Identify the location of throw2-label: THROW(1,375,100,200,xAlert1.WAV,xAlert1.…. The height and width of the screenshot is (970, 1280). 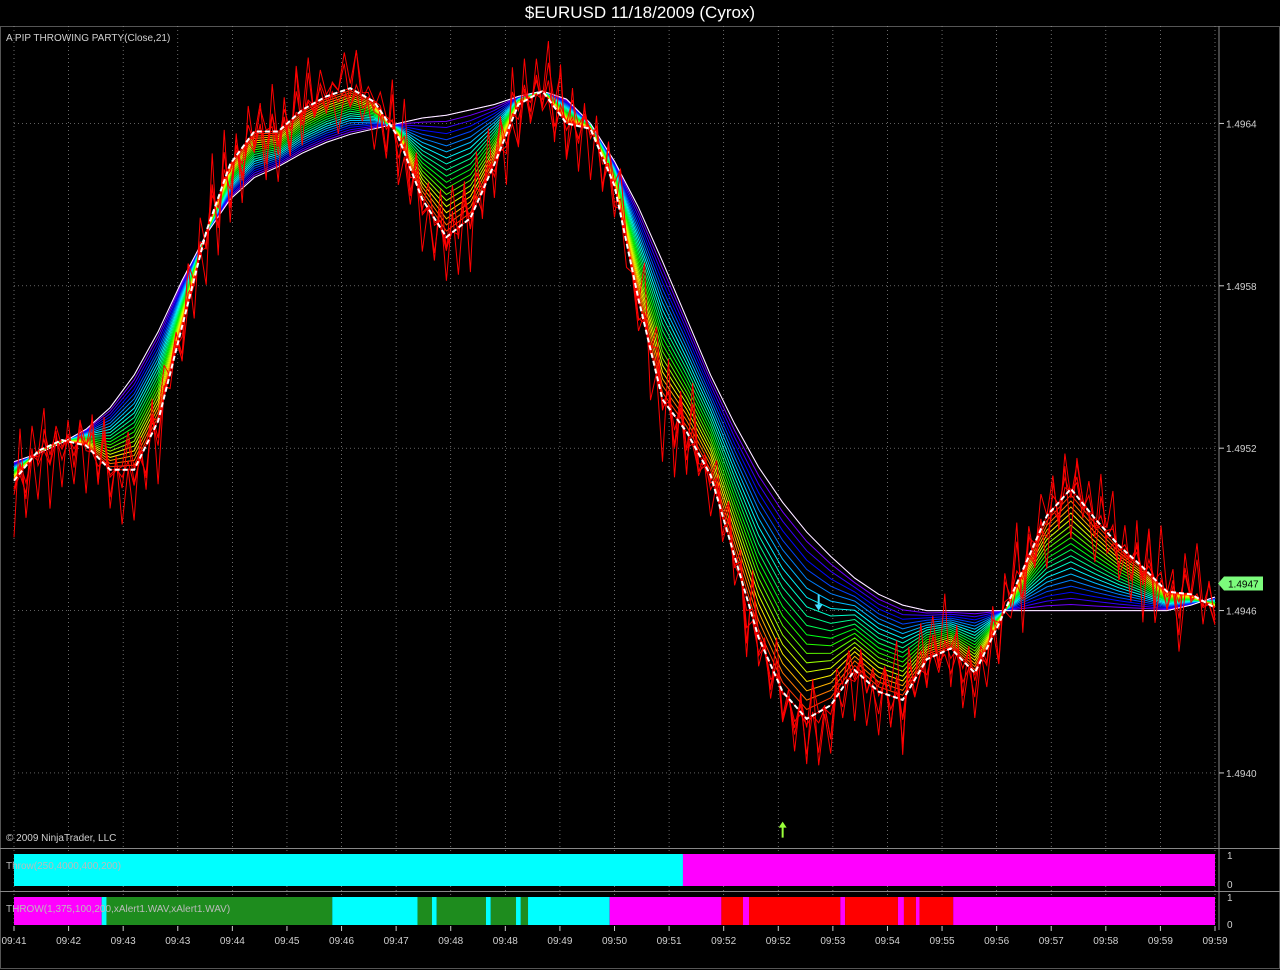
(118, 909).